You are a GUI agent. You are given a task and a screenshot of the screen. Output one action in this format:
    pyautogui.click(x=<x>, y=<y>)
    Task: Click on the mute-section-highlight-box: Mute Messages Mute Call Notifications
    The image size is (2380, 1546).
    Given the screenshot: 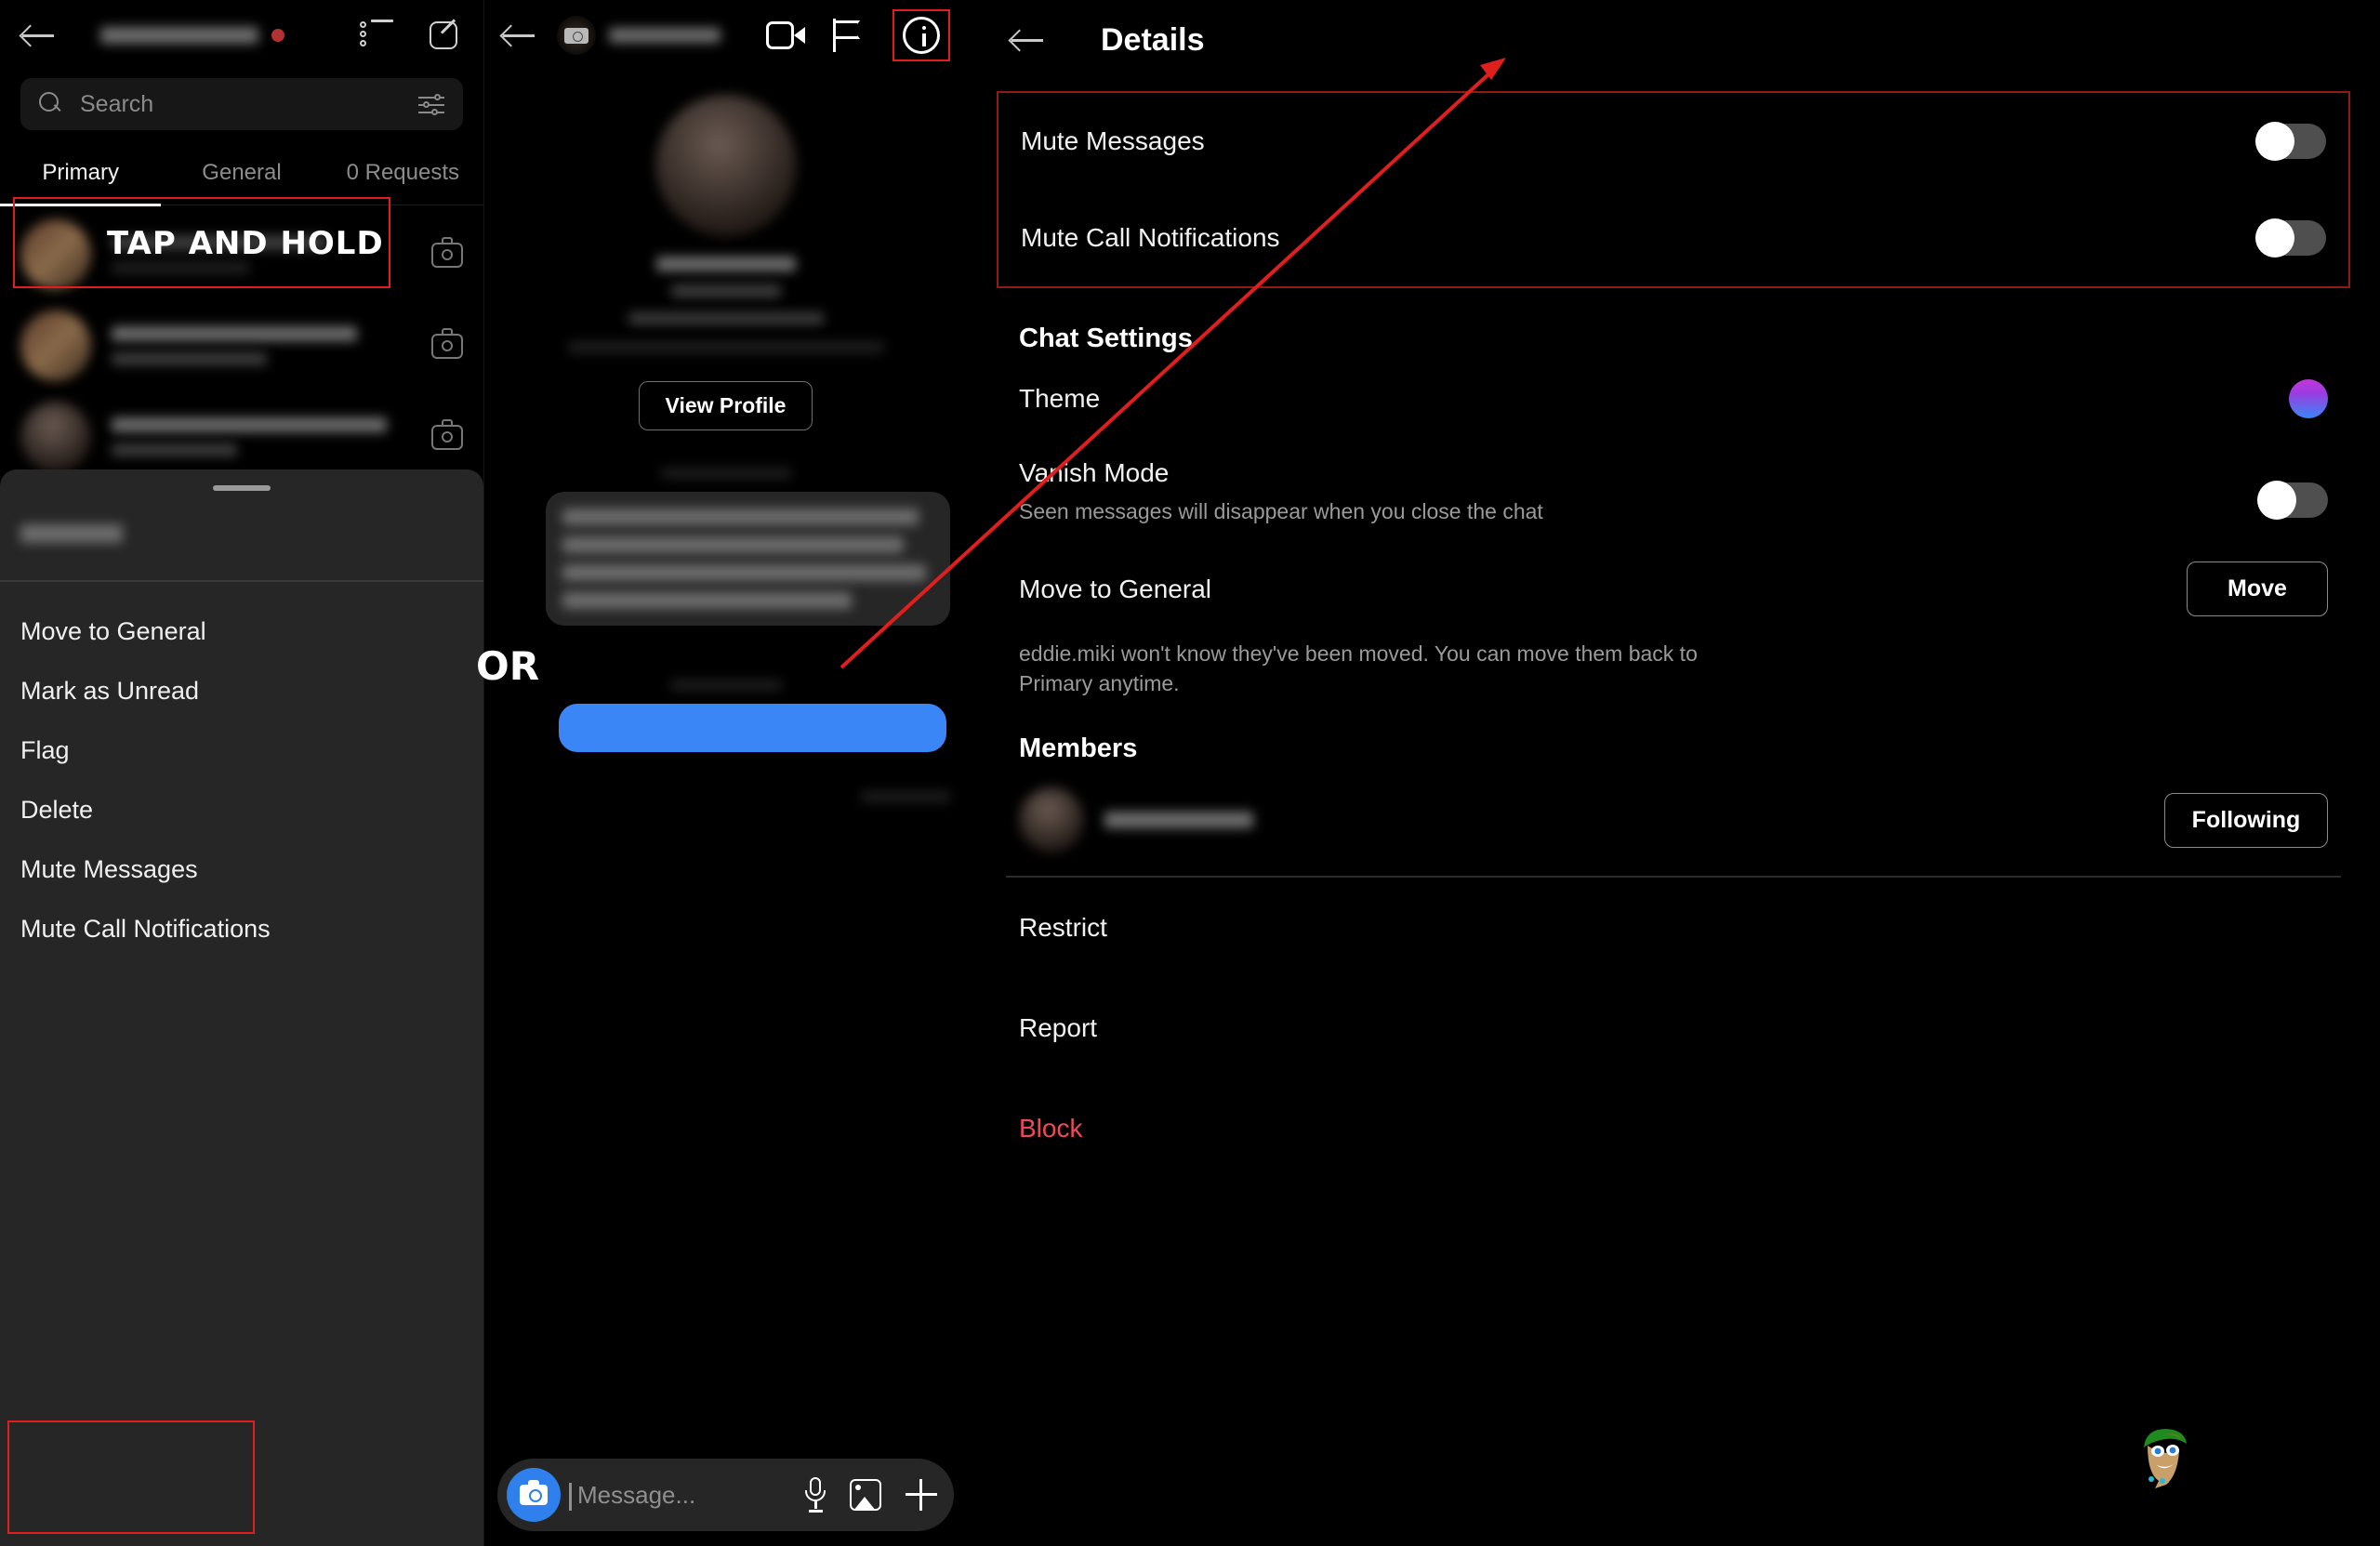 What is the action you would take?
    pyautogui.click(x=1673, y=189)
    